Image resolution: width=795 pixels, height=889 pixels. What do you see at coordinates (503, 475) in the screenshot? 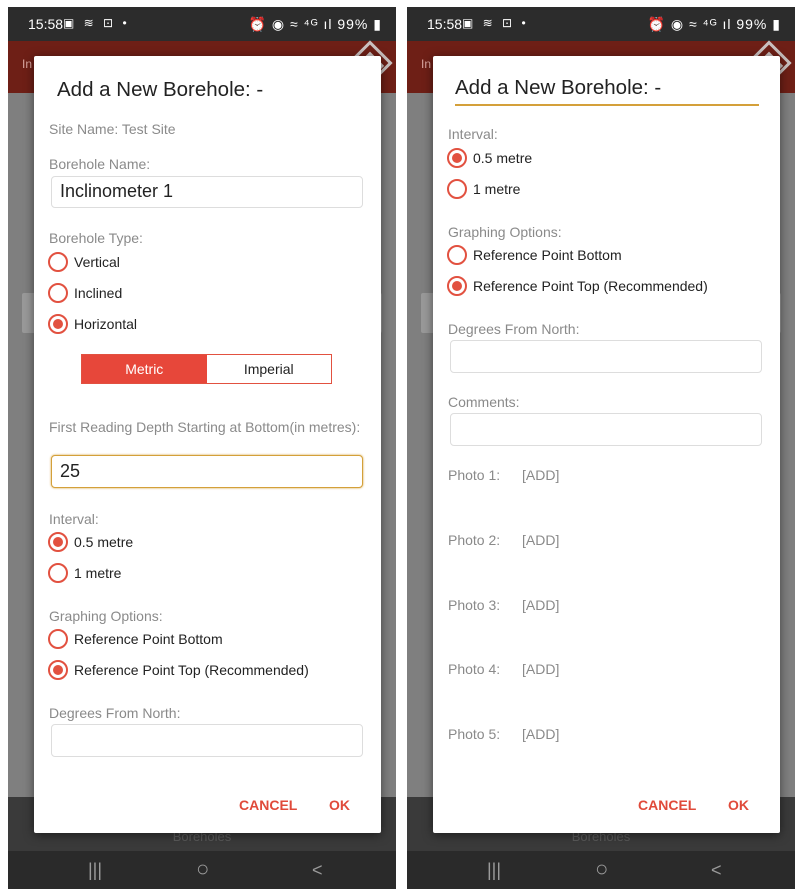
I see `photo-row-1: Photo 1: [ADD]` at bounding box center [503, 475].